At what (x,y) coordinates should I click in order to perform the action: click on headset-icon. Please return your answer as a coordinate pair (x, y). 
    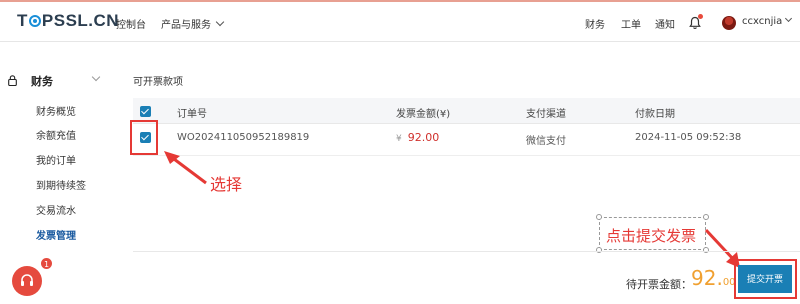
    Looking at the image, I should click on (27, 280).